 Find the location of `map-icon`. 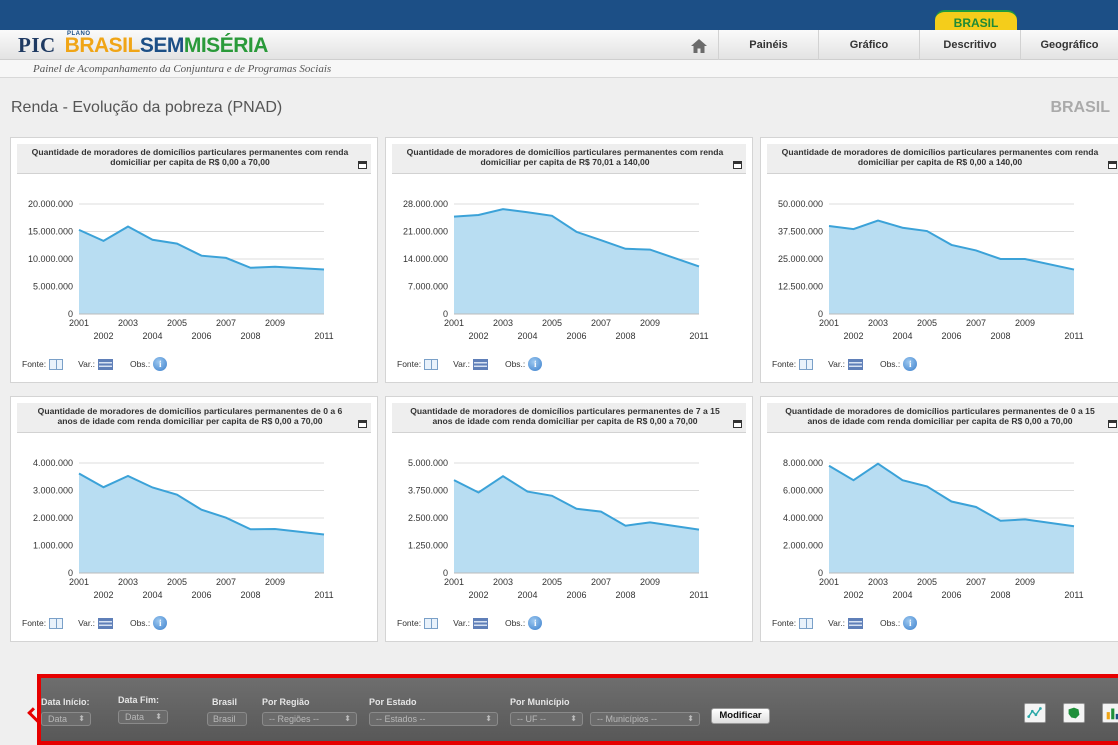

map-icon is located at coordinates (1074, 713).